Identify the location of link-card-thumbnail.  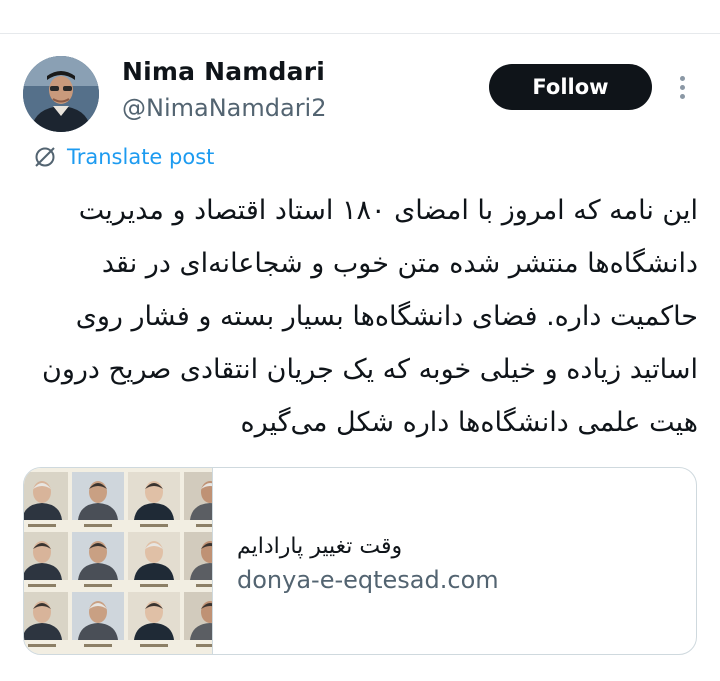
(118, 561).